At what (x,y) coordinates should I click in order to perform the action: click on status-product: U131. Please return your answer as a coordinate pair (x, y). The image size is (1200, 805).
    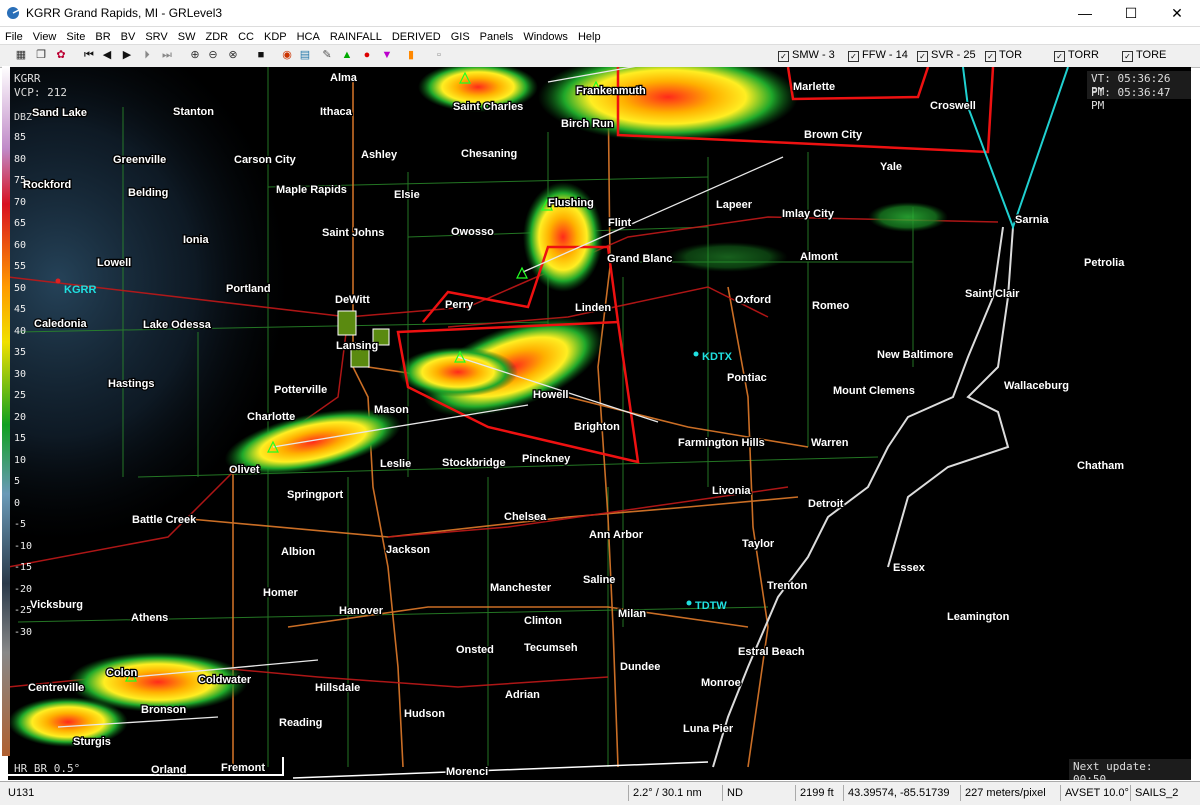
    Looking at the image, I should click on (21, 793).